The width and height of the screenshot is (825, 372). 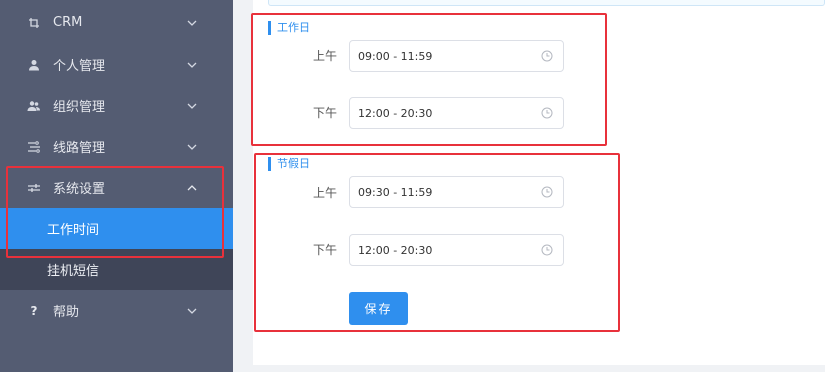 What do you see at coordinates (116, 310) in the screenshot?
I see `sidebar-item-help: ? 帮助` at bounding box center [116, 310].